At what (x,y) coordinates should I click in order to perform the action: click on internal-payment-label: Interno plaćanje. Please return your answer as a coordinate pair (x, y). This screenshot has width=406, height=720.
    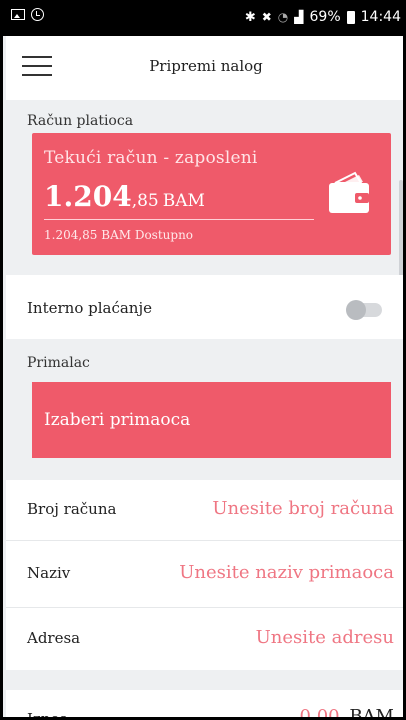
    Looking at the image, I should click on (89, 308).